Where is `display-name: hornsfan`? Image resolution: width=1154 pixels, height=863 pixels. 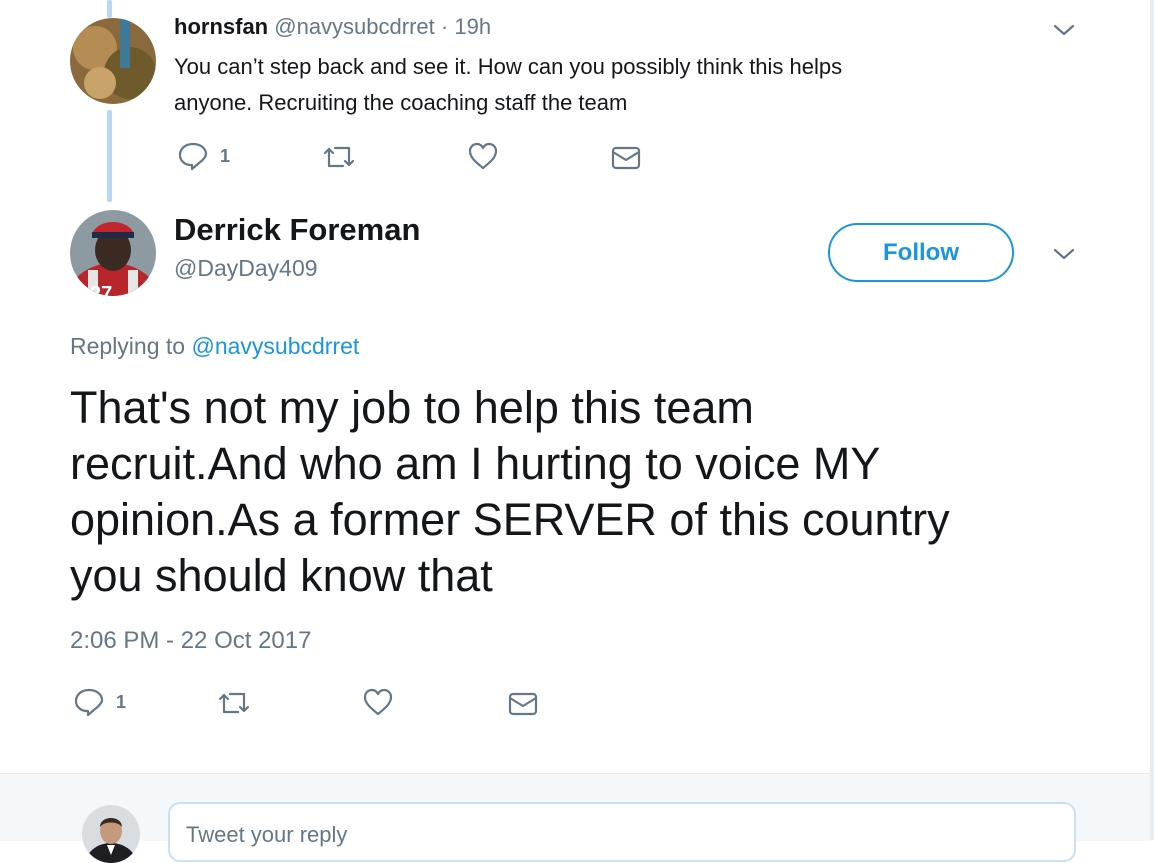
display-name: hornsfan is located at coordinates (221, 26).